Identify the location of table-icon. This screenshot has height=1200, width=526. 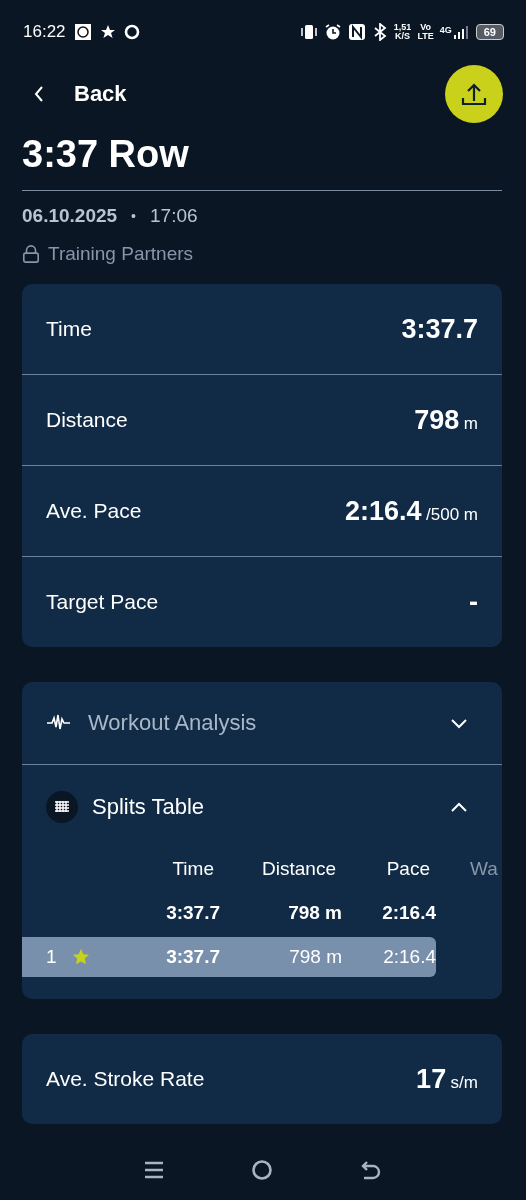
(62, 807).